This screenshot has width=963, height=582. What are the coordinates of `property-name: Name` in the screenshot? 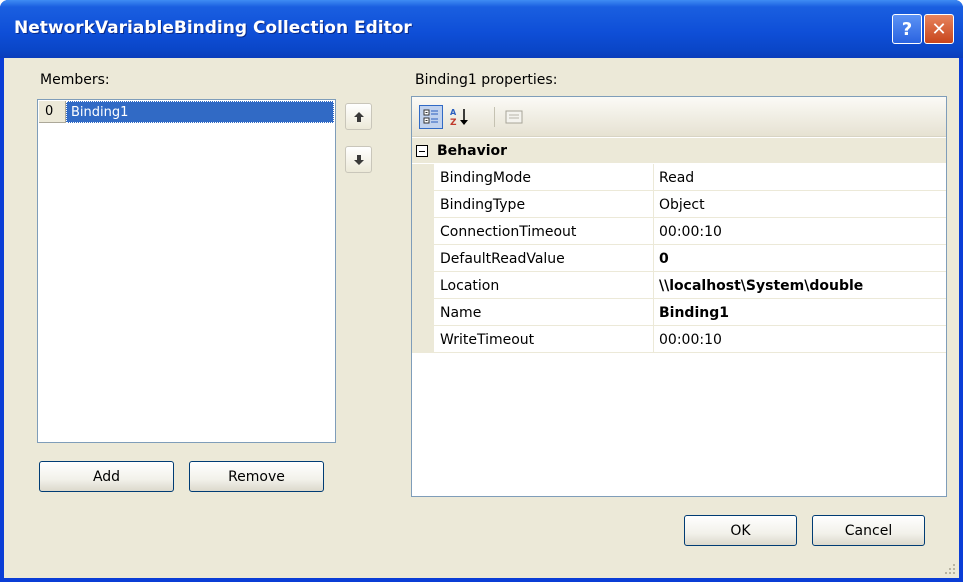 It's located at (544, 312).